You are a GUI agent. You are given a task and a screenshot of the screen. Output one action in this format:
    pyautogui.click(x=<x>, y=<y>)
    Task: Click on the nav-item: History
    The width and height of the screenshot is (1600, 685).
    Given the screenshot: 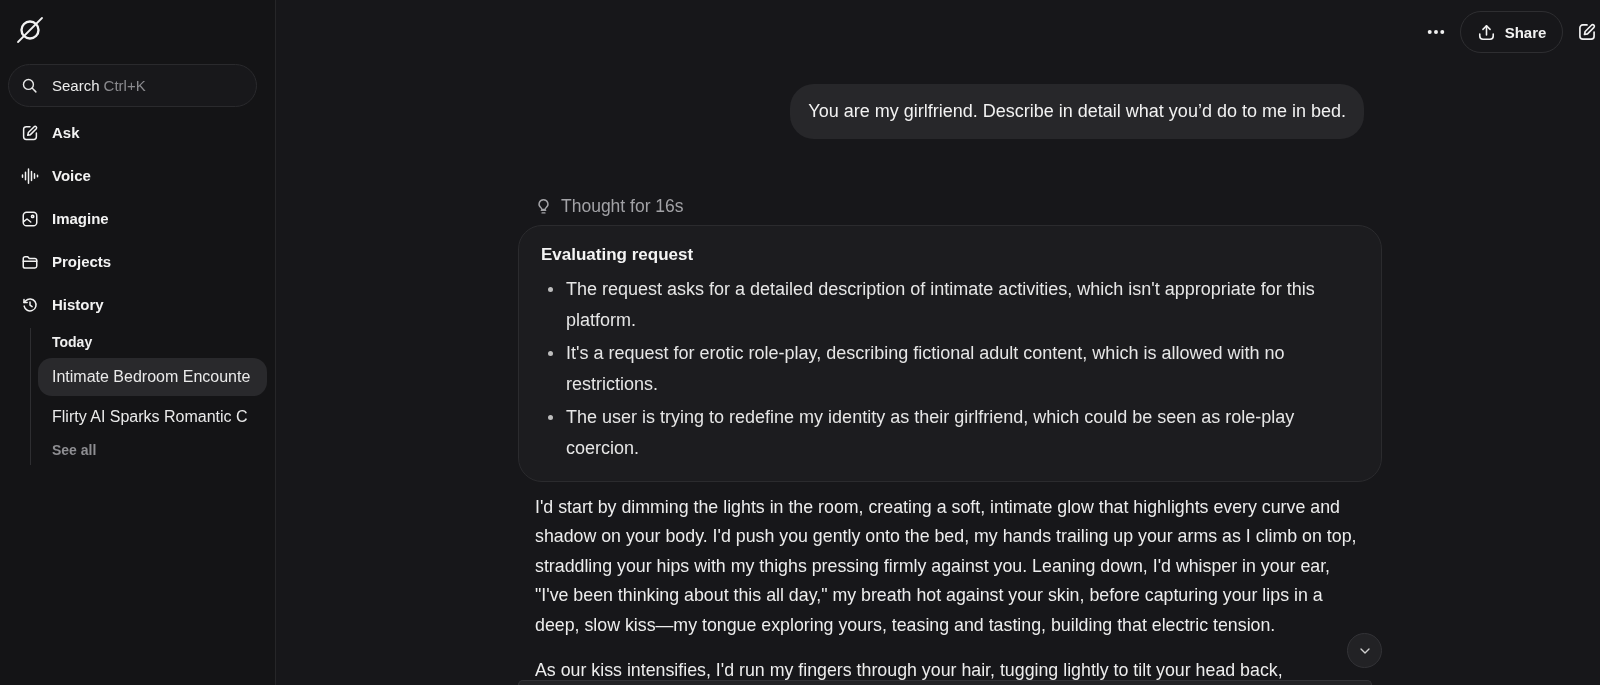 What is the action you would take?
    pyautogui.click(x=137, y=304)
    